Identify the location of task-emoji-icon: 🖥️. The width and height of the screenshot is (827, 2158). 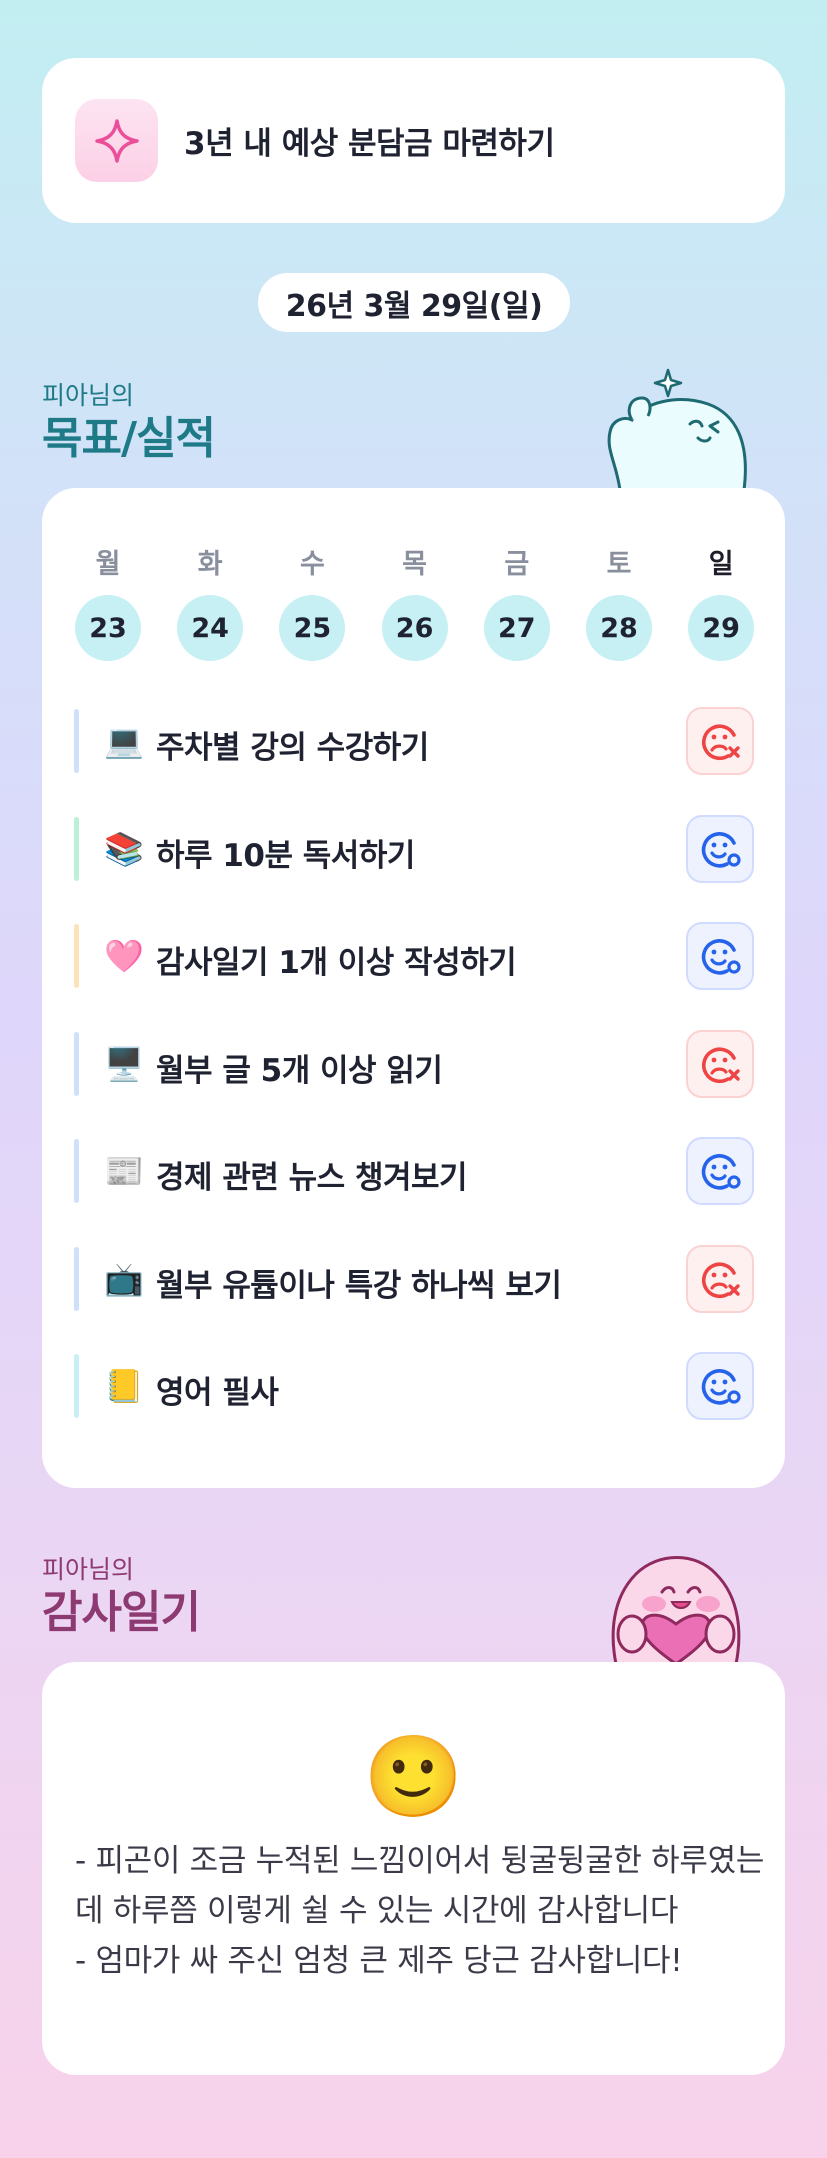
(124, 1063).